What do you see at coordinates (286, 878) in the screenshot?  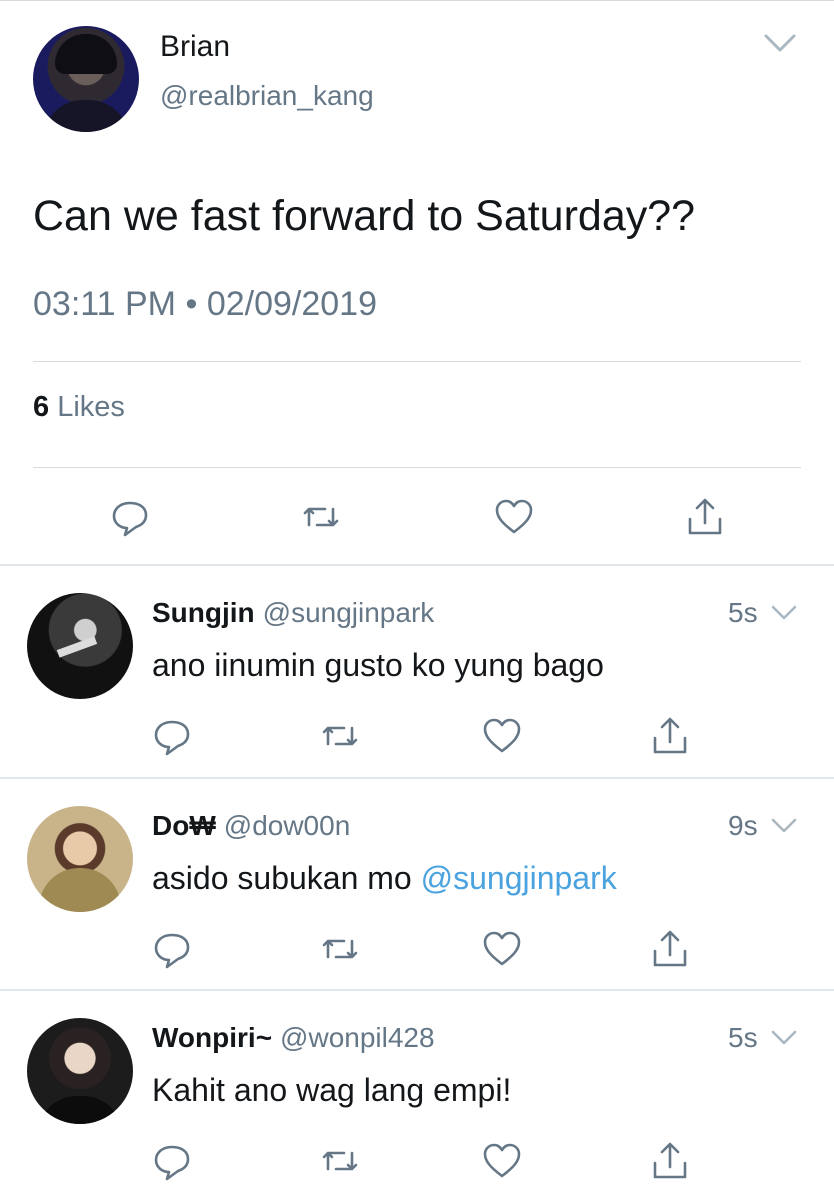 I see `reply-text-body: asido subukan mo` at bounding box center [286, 878].